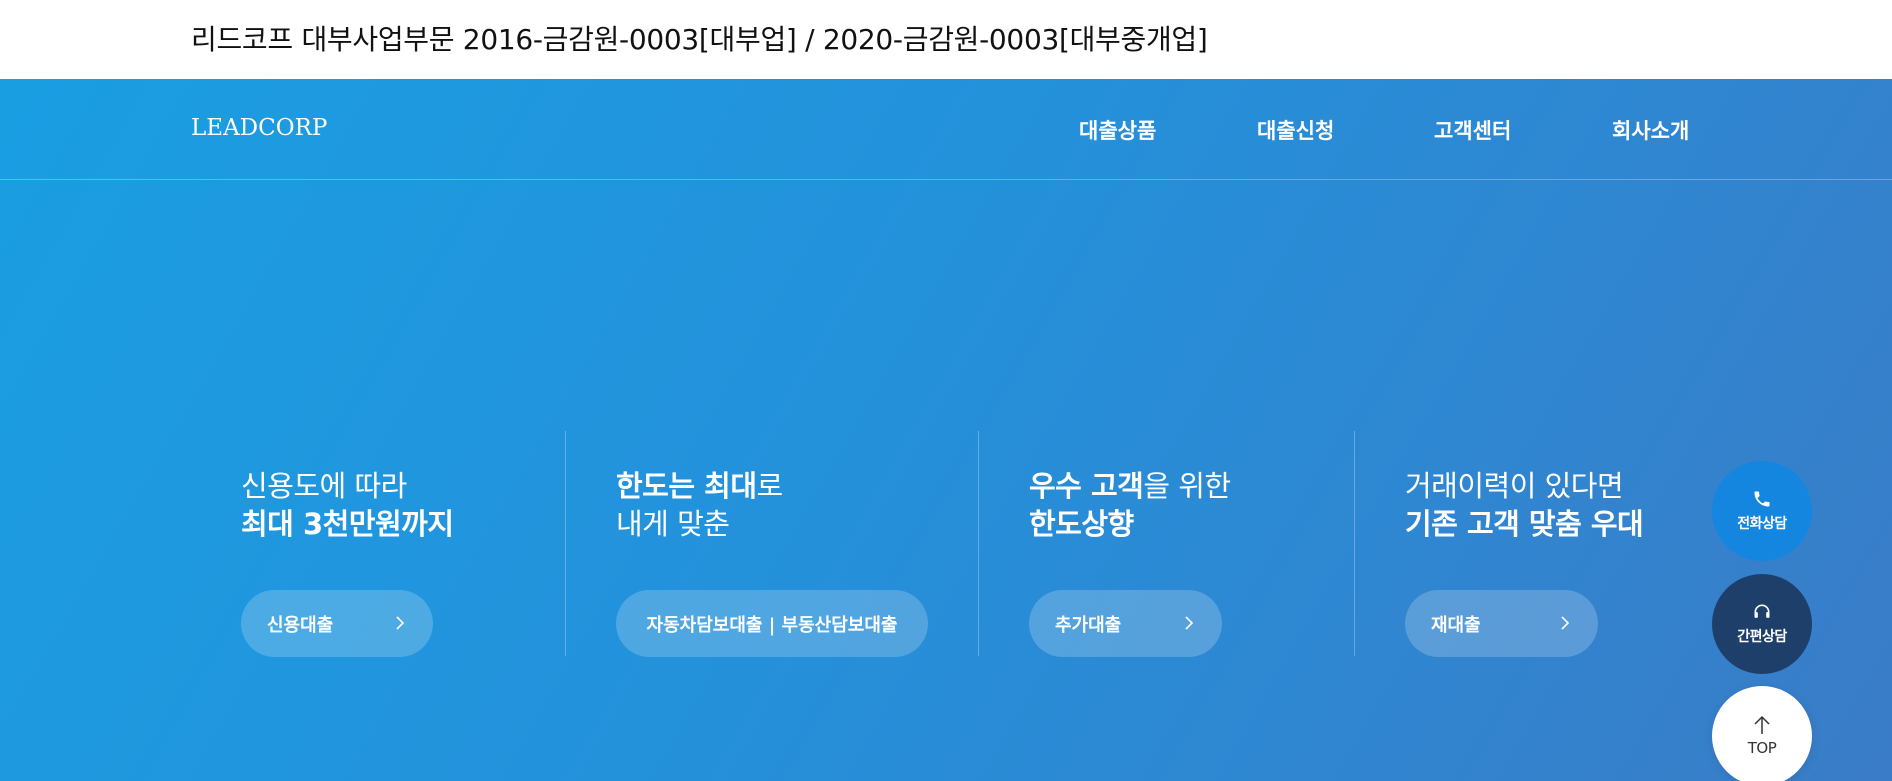 This screenshot has height=781, width=1892. Describe the element at coordinates (347, 524) in the screenshot. I see `feature-subheadline: 최대 3천만원까지` at that location.